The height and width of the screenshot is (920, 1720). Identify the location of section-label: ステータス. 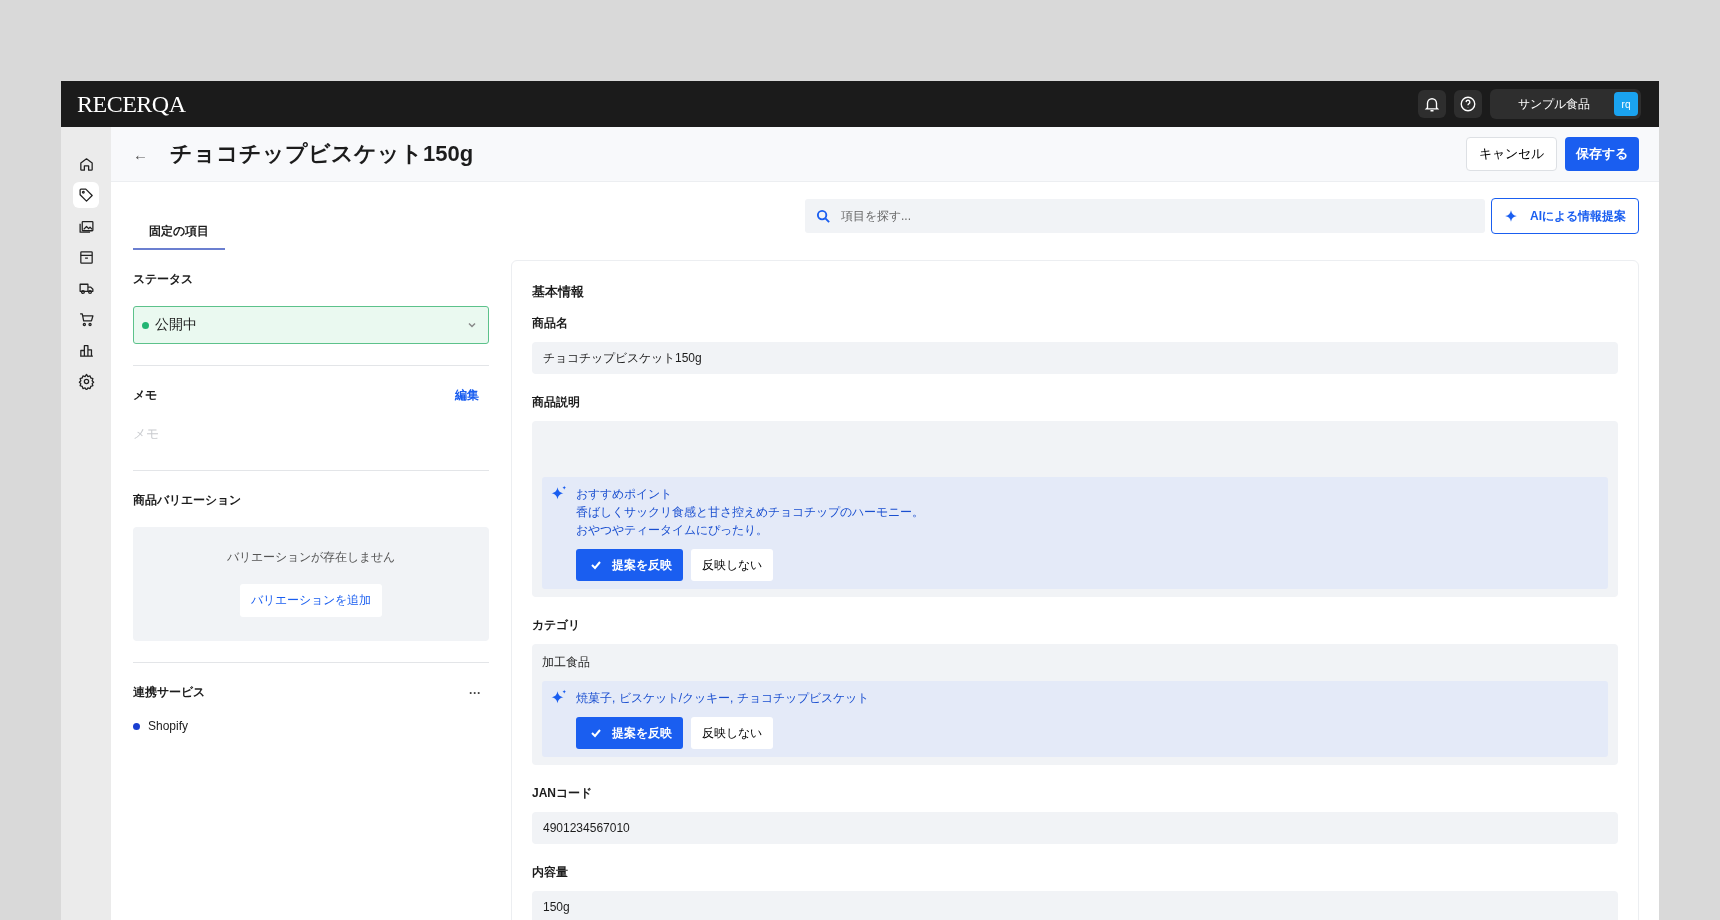
(163, 279).